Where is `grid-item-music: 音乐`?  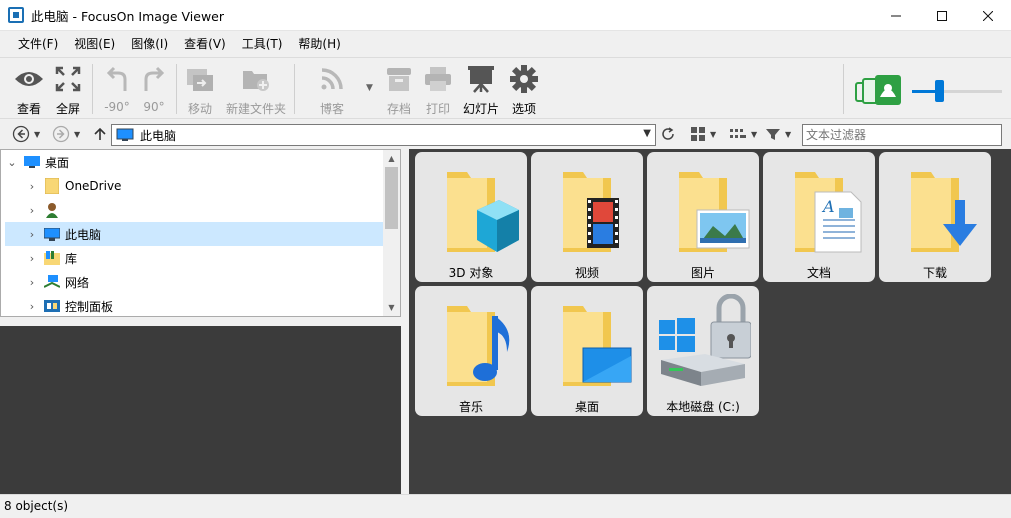
grid-item-music: 音乐 is located at coordinates (471, 351).